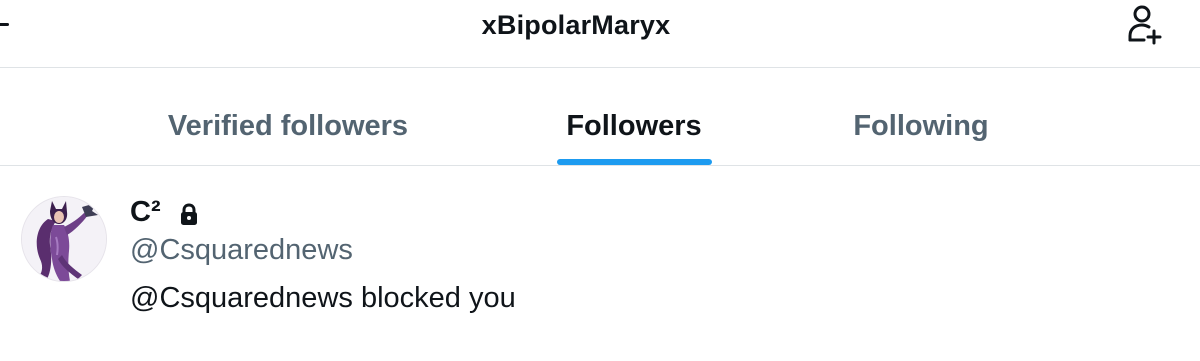  What do you see at coordinates (145, 212) in the screenshot?
I see `display-name: C²` at bounding box center [145, 212].